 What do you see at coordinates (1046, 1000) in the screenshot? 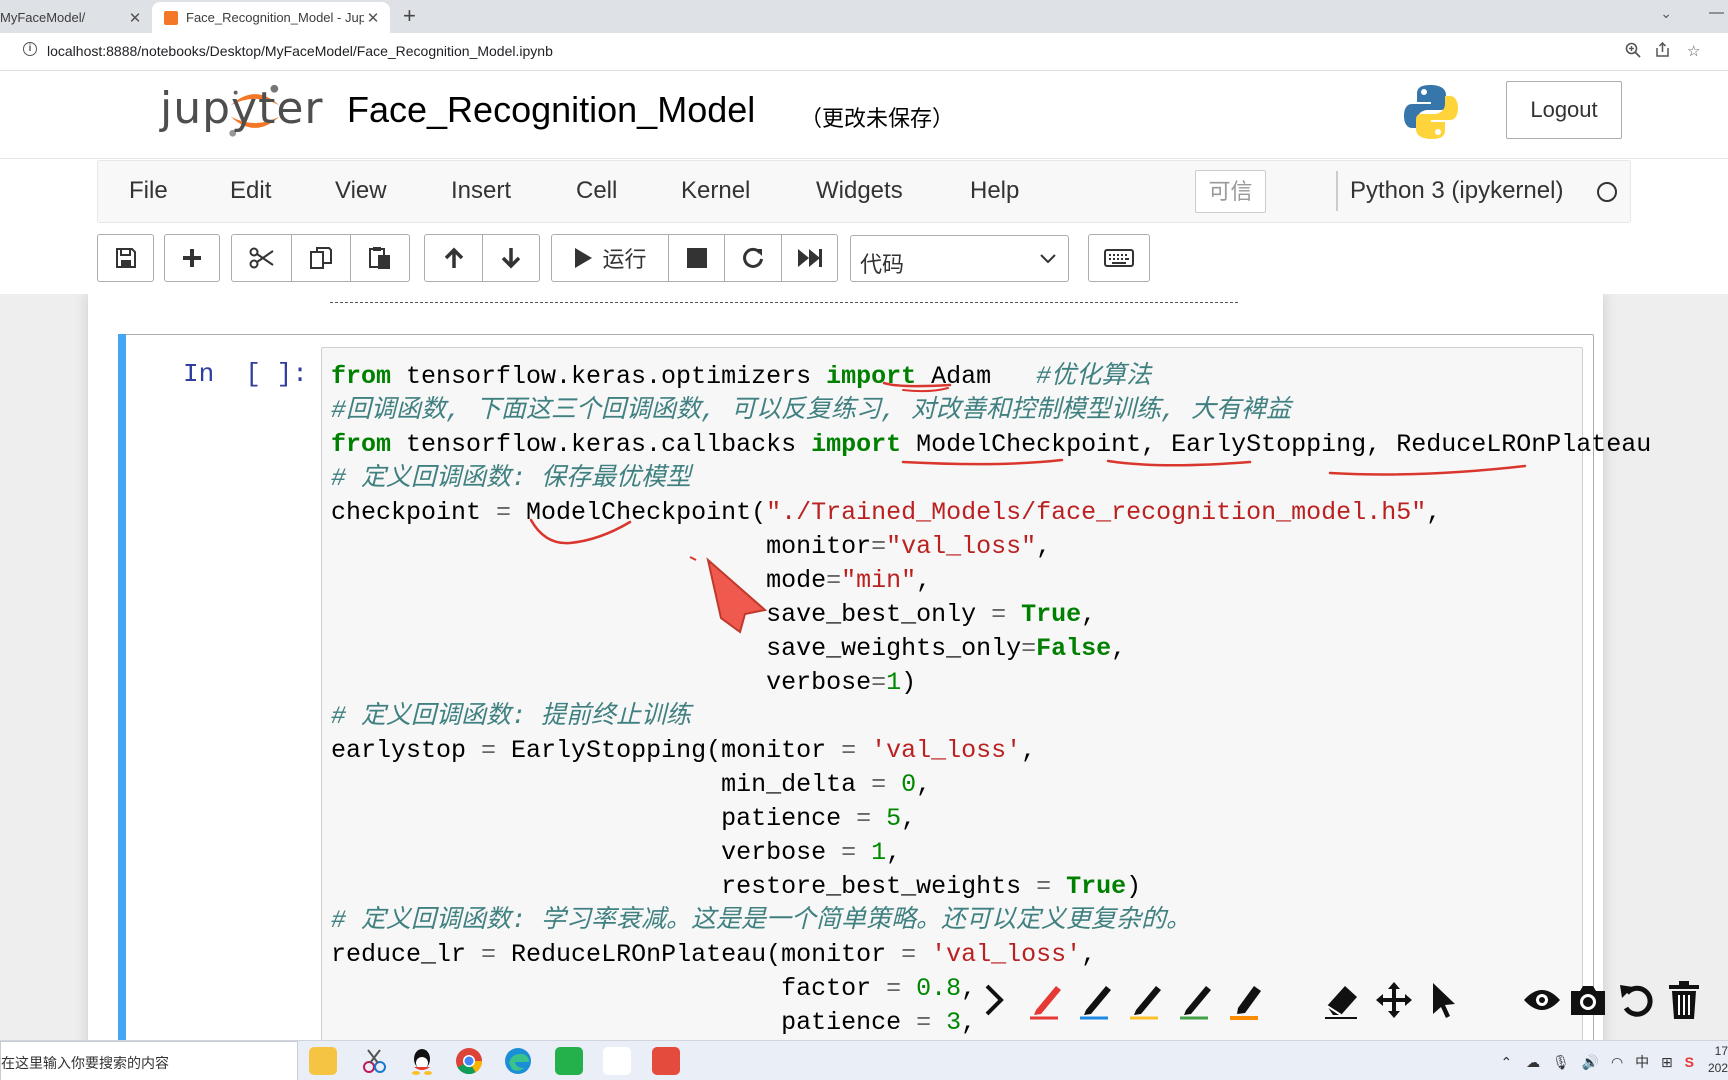
I see `pen-red-icon` at bounding box center [1046, 1000].